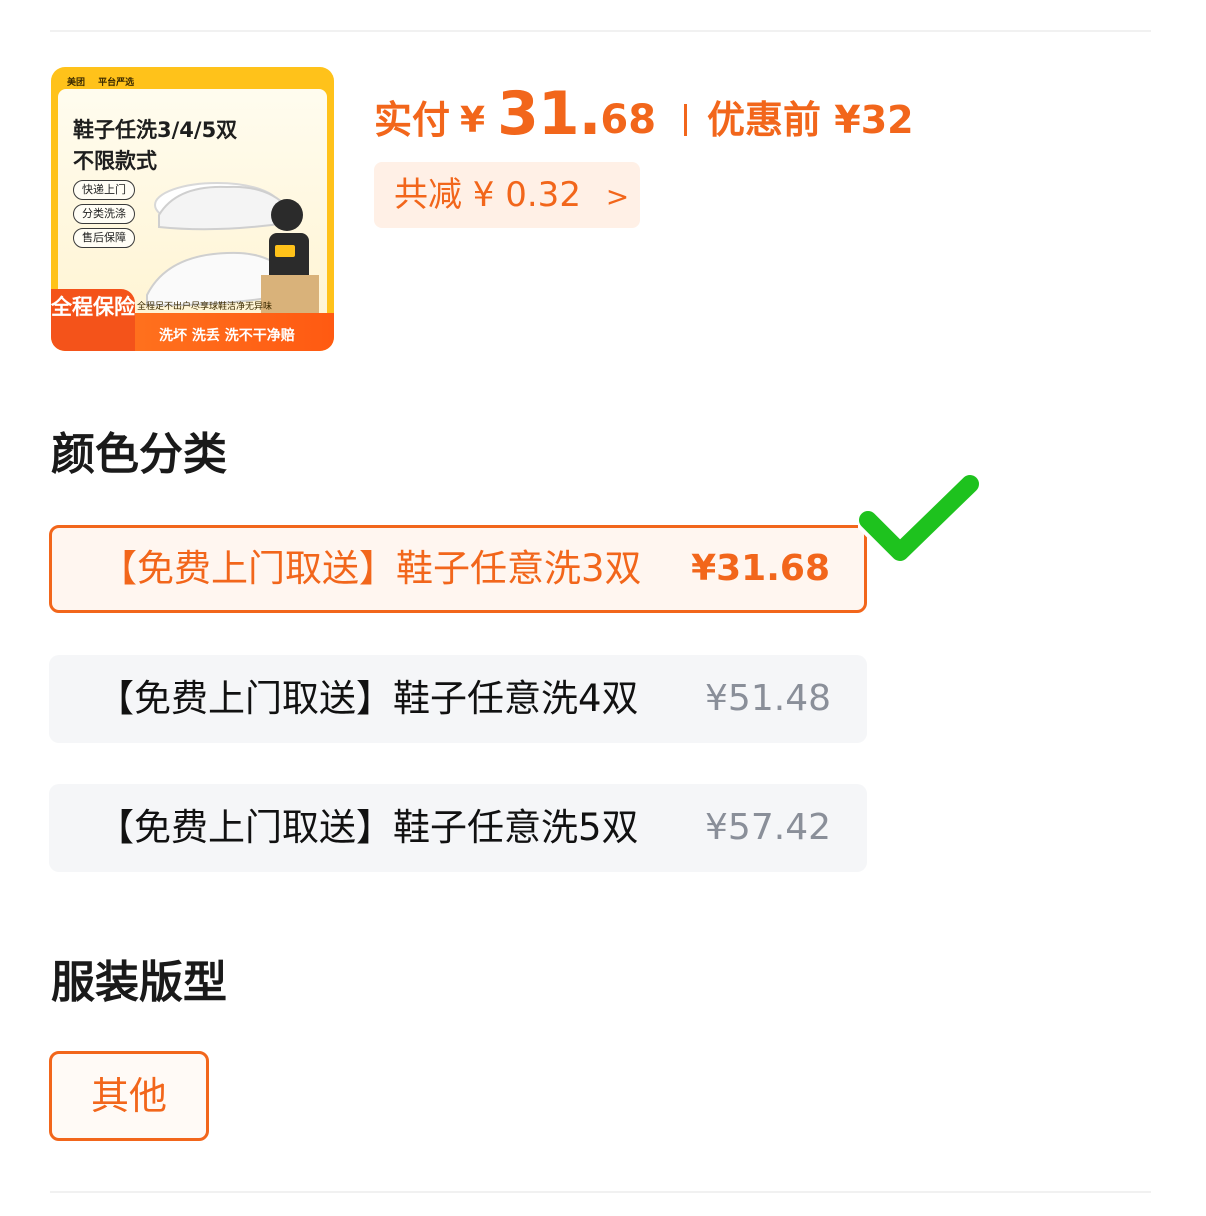 The height and width of the screenshot is (1216, 1206). Describe the element at coordinates (810, 120) in the screenshot. I see `original-price: 优惠前 ¥32` at that location.